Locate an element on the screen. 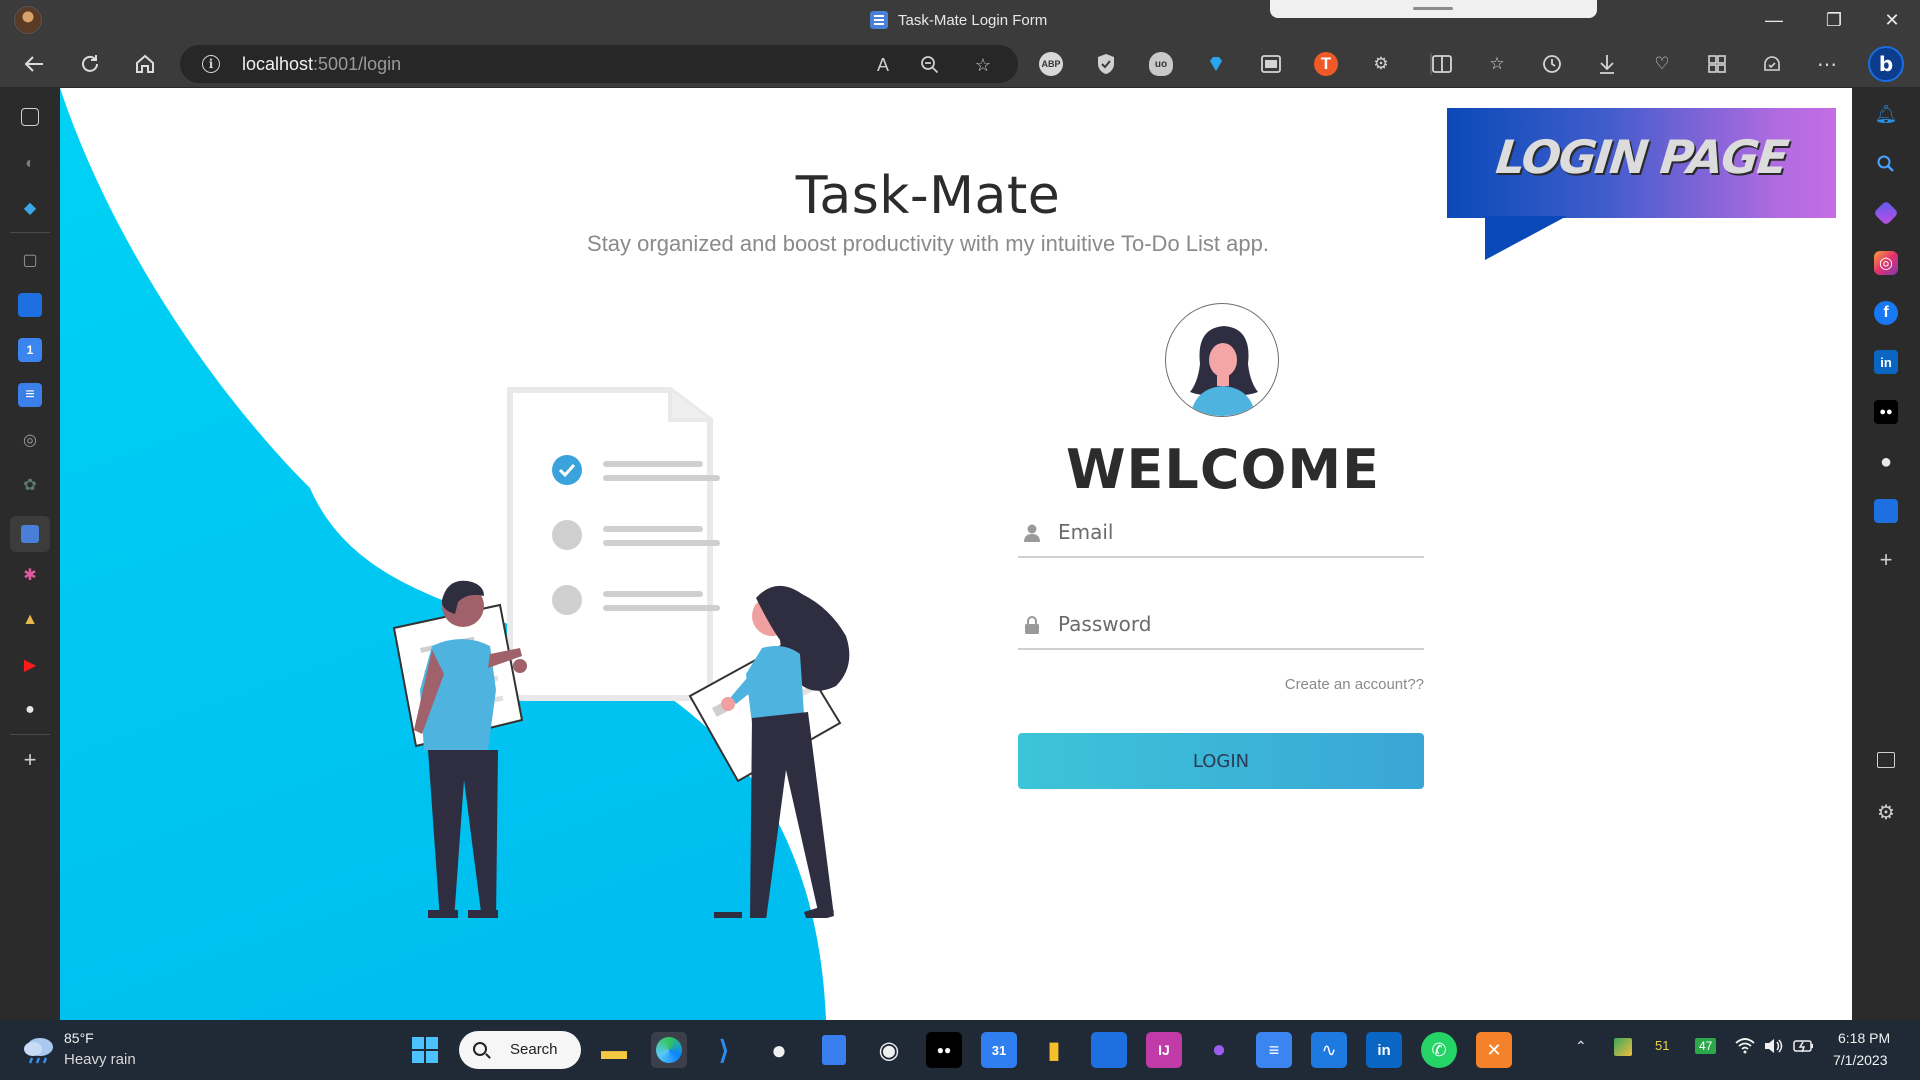  refresh-icon is located at coordinates (90, 63).